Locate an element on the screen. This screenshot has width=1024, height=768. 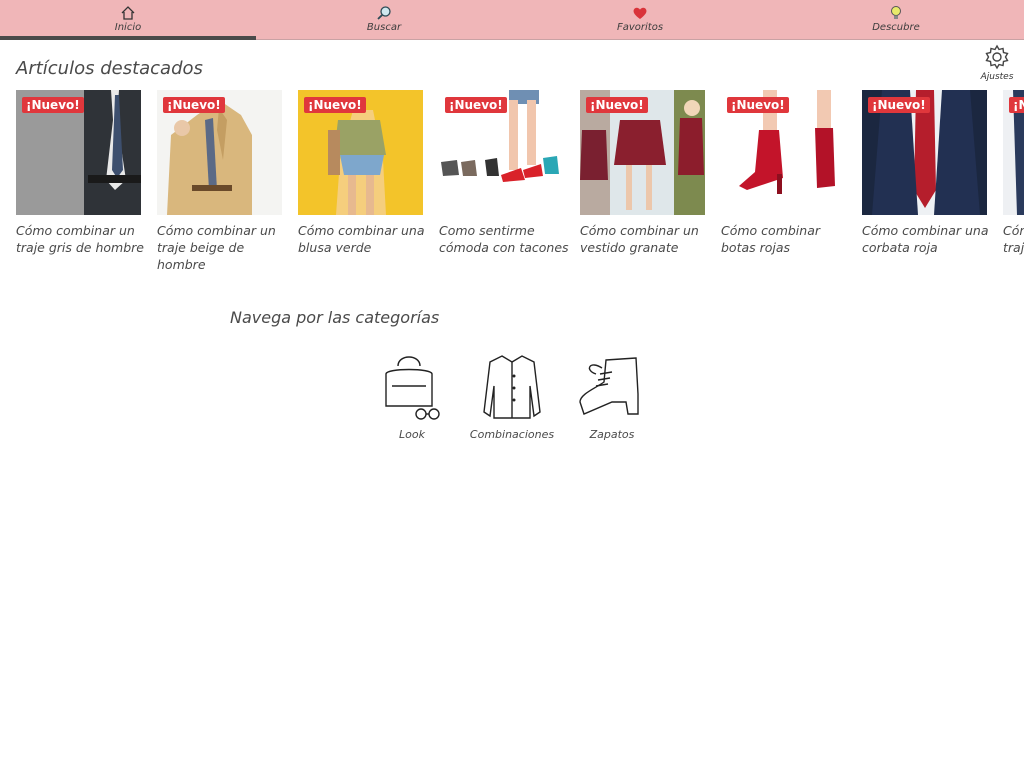
search-icon is located at coordinates (384, 13).